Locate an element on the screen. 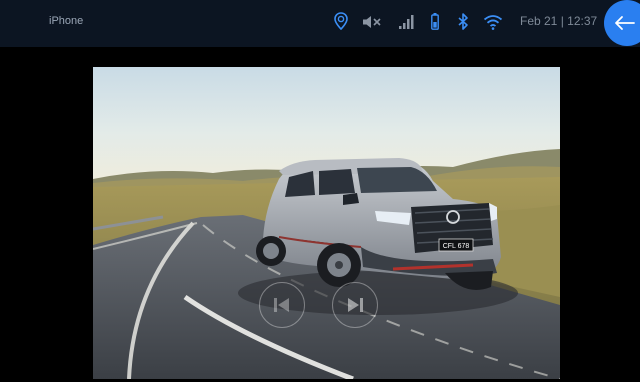 The image size is (640, 382). location-icon is located at coordinates (341, 21).